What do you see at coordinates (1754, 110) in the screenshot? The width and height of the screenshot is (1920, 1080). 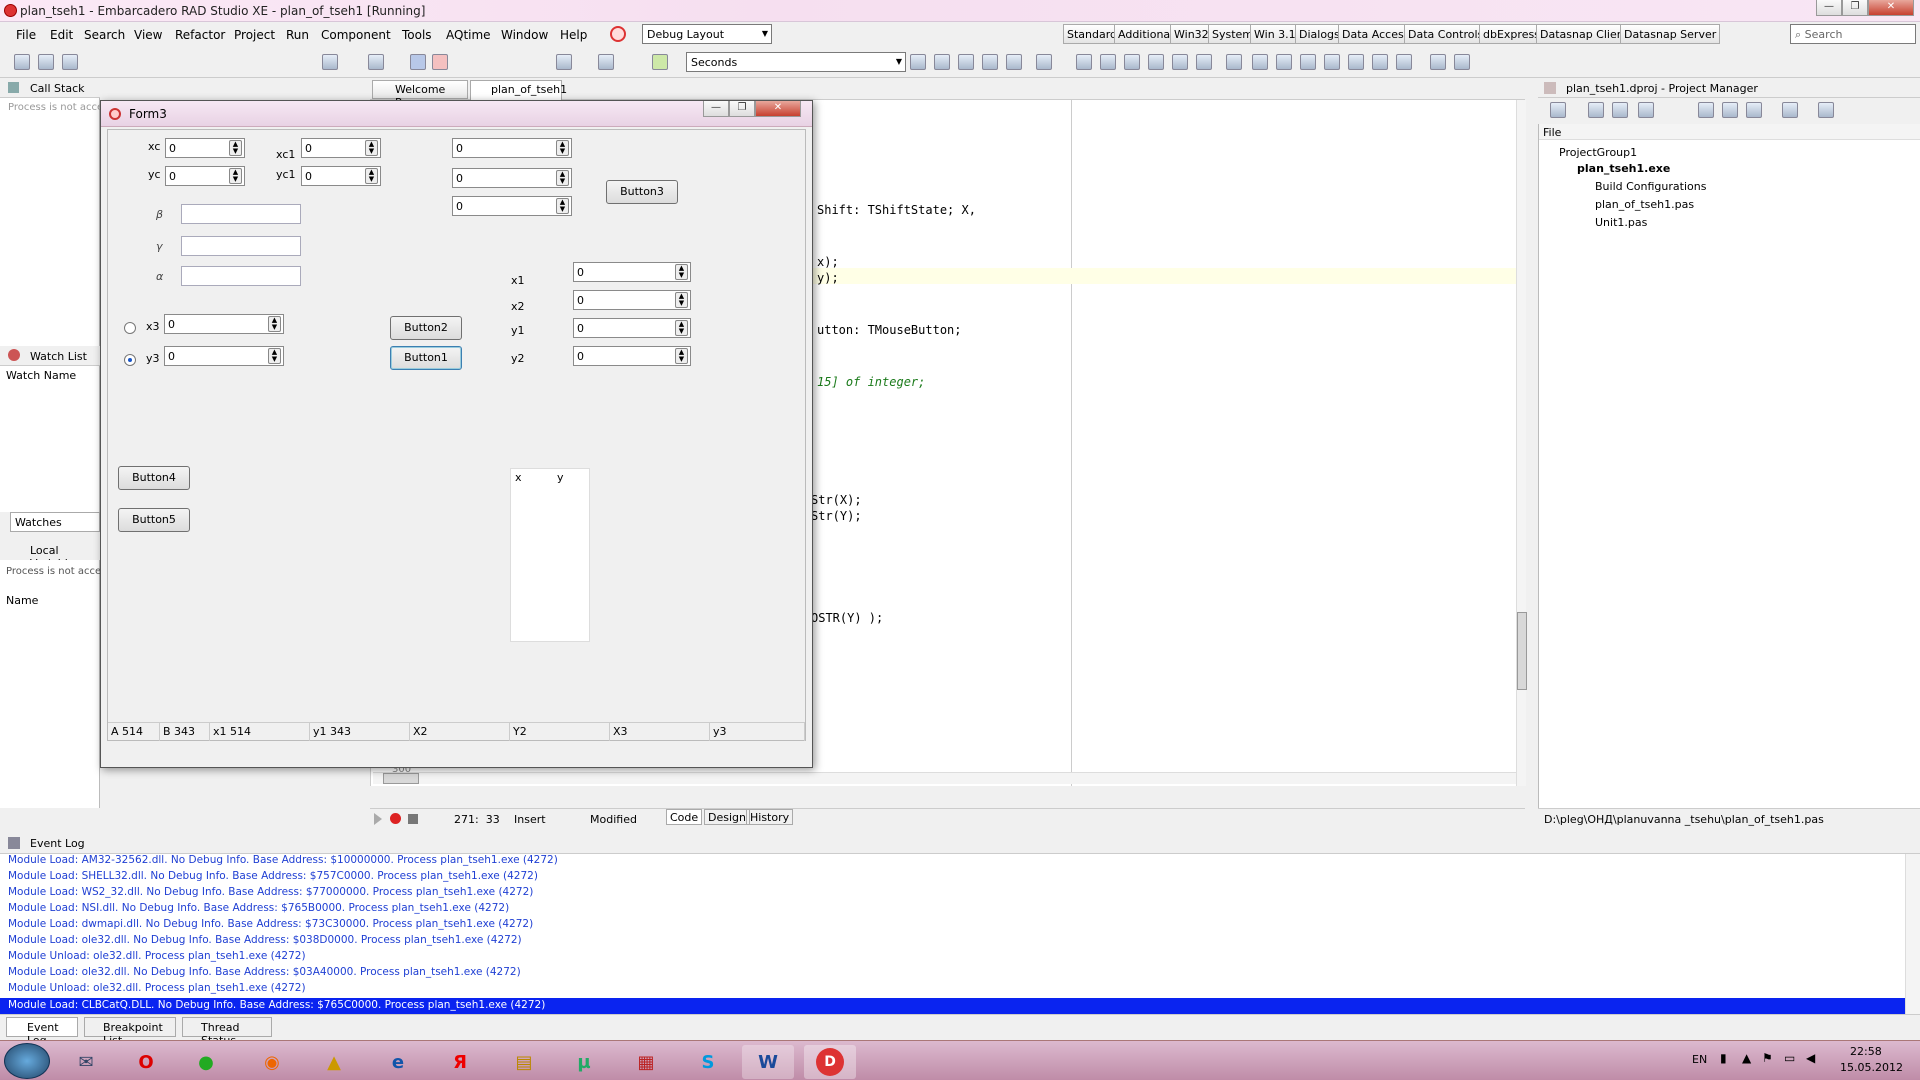 I see `collapse-icon` at bounding box center [1754, 110].